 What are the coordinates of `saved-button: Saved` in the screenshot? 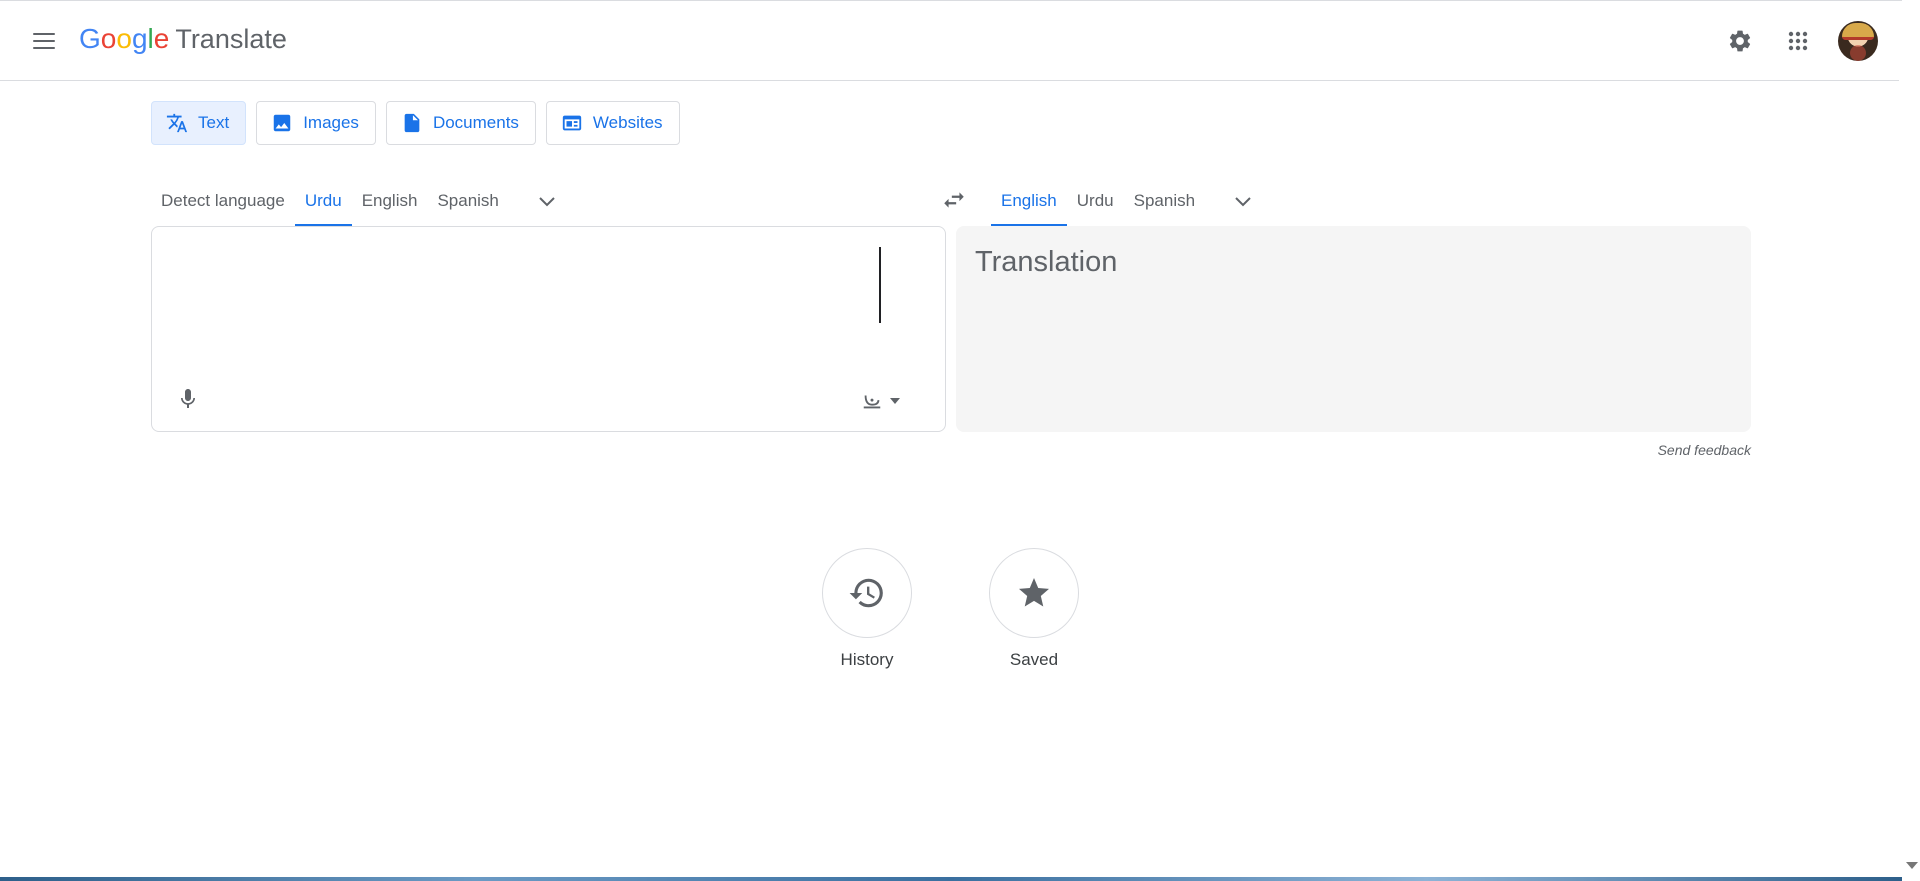 It's located at (1034, 609).